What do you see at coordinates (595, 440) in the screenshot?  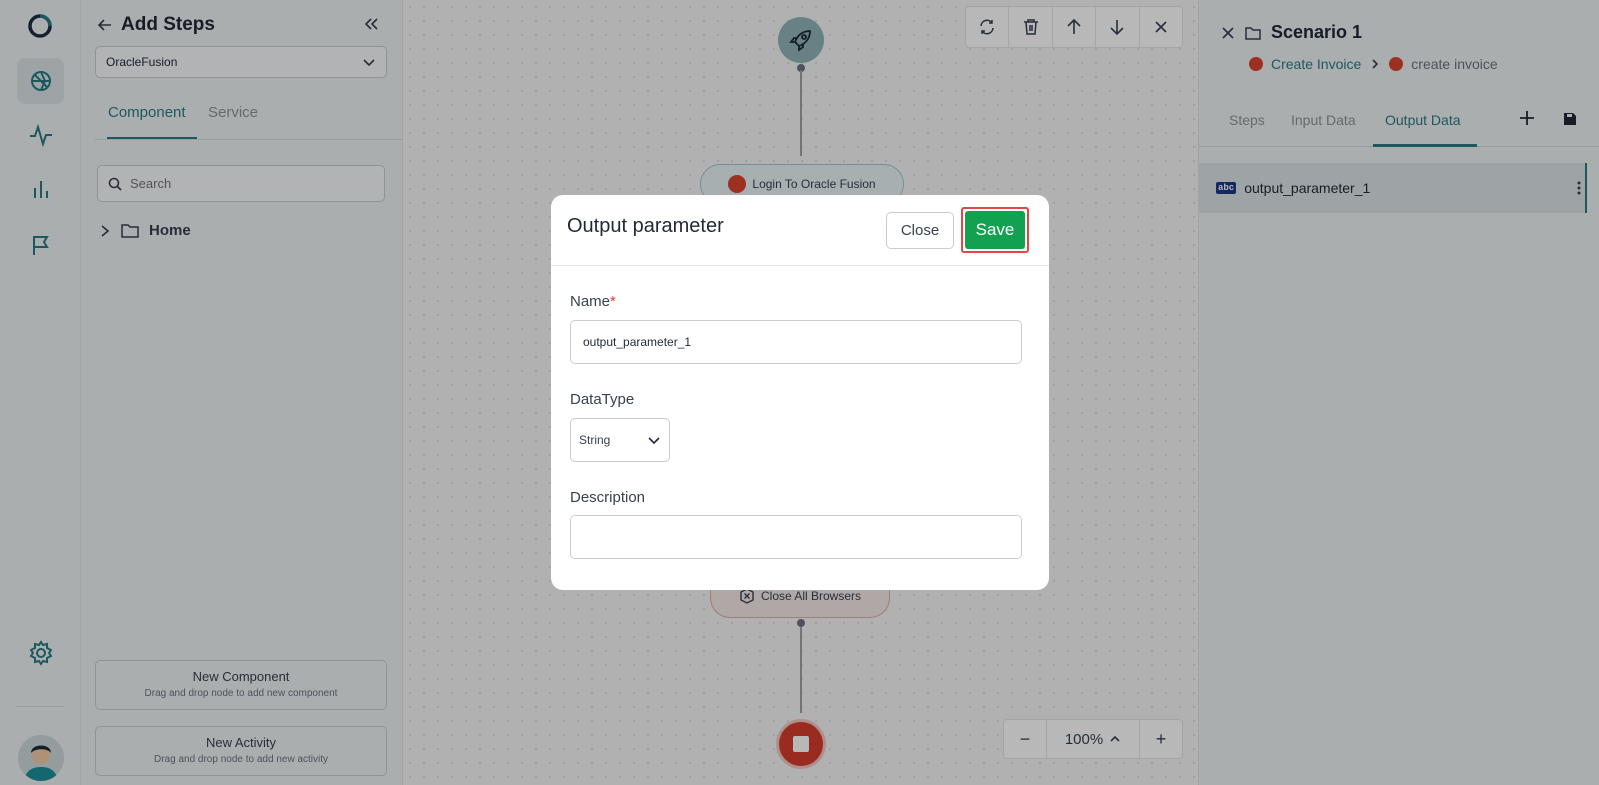 I see `datatype-value: String` at bounding box center [595, 440].